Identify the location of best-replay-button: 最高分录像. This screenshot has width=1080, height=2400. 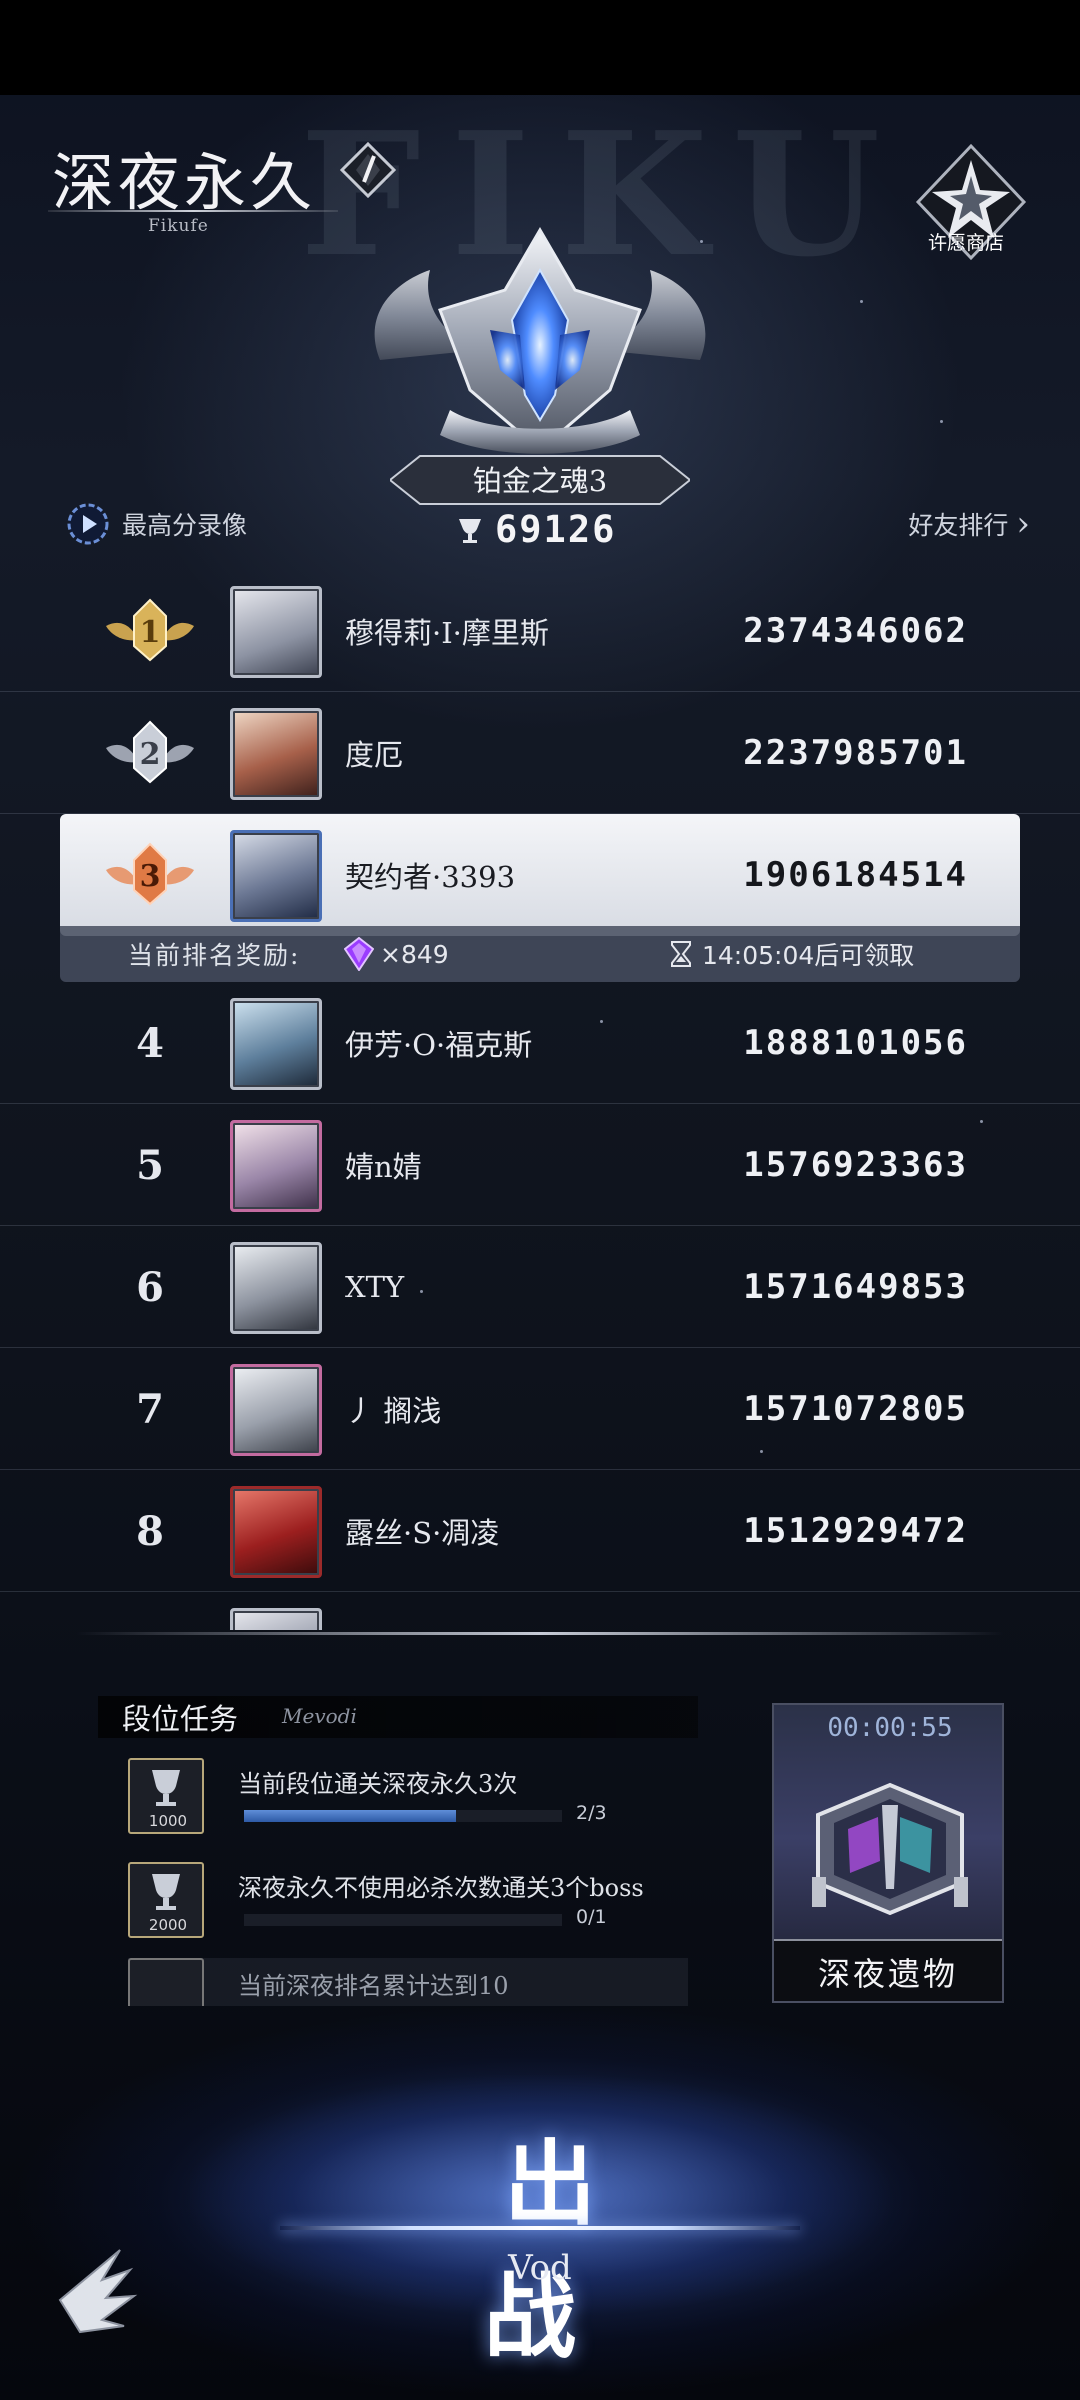
(156, 524).